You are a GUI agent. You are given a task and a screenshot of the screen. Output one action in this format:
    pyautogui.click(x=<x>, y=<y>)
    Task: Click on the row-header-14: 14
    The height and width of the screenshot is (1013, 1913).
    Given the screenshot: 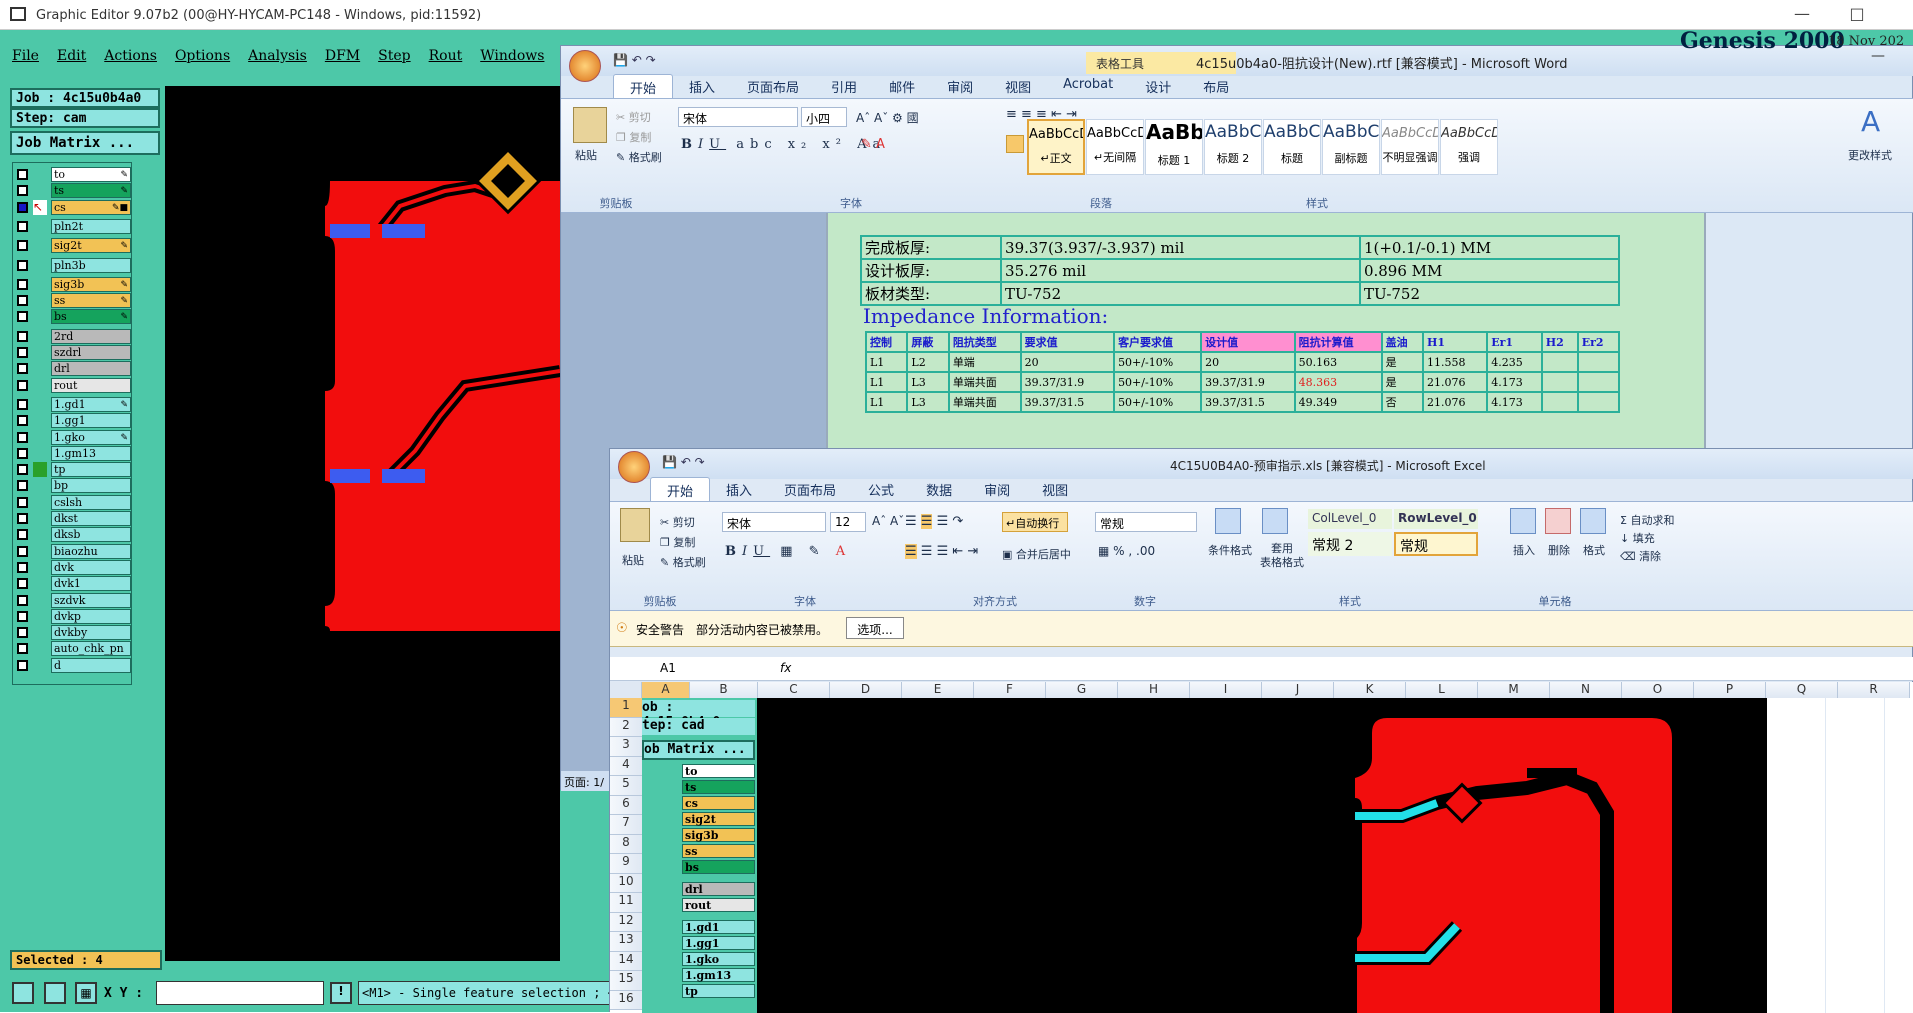 What is the action you would take?
    pyautogui.click(x=626, y=961)
    